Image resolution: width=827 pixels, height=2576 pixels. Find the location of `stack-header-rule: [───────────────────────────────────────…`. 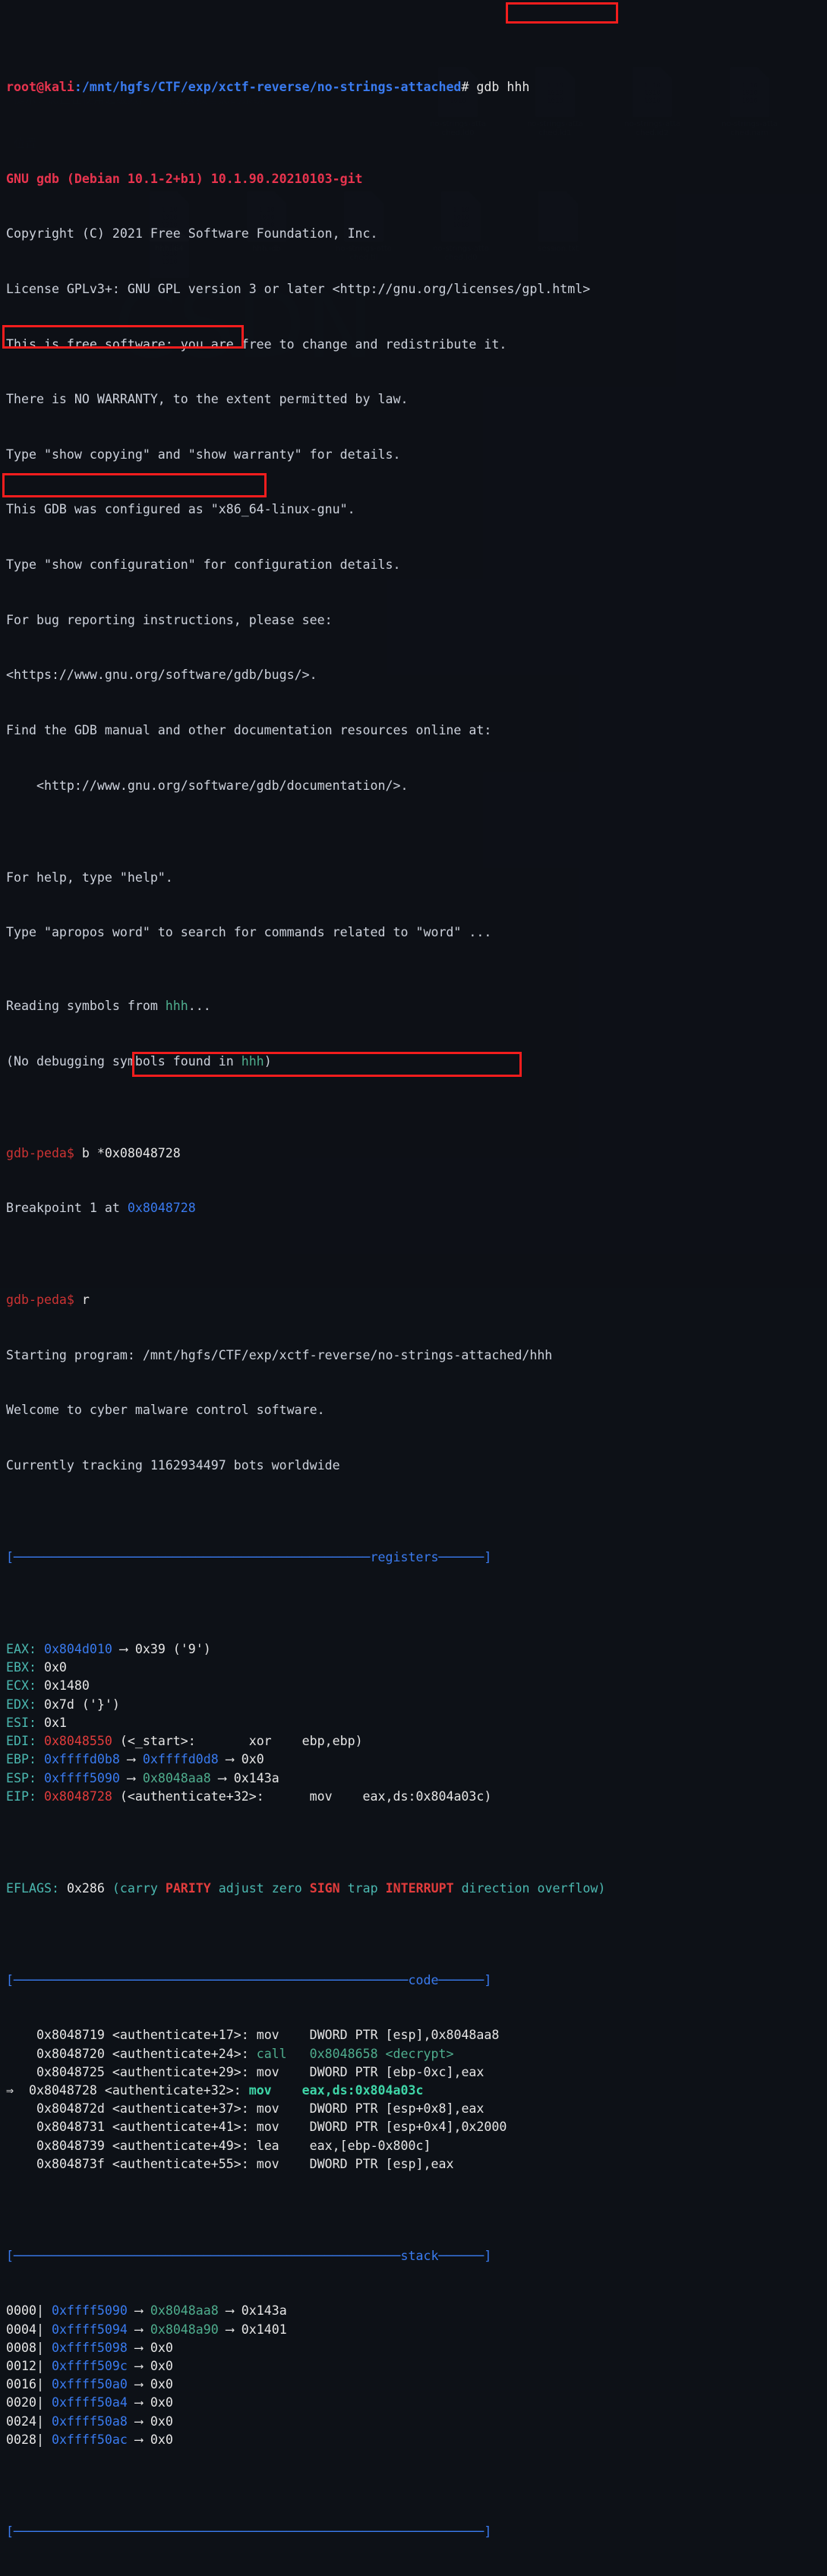

stack-header-rule: [───────────────────────────────────────… is located at coordinates (248, 2256).